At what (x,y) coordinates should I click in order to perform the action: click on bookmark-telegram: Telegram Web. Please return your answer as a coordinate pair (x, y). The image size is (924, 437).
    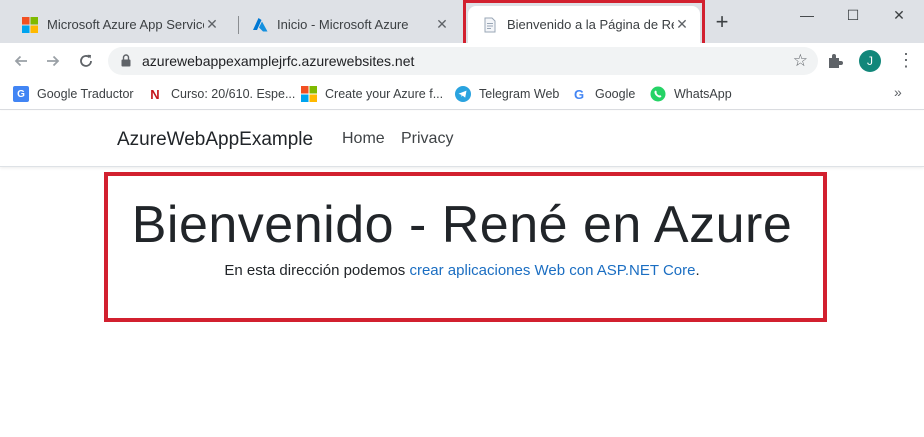
    Looking at the image, I should click on (507, 94).